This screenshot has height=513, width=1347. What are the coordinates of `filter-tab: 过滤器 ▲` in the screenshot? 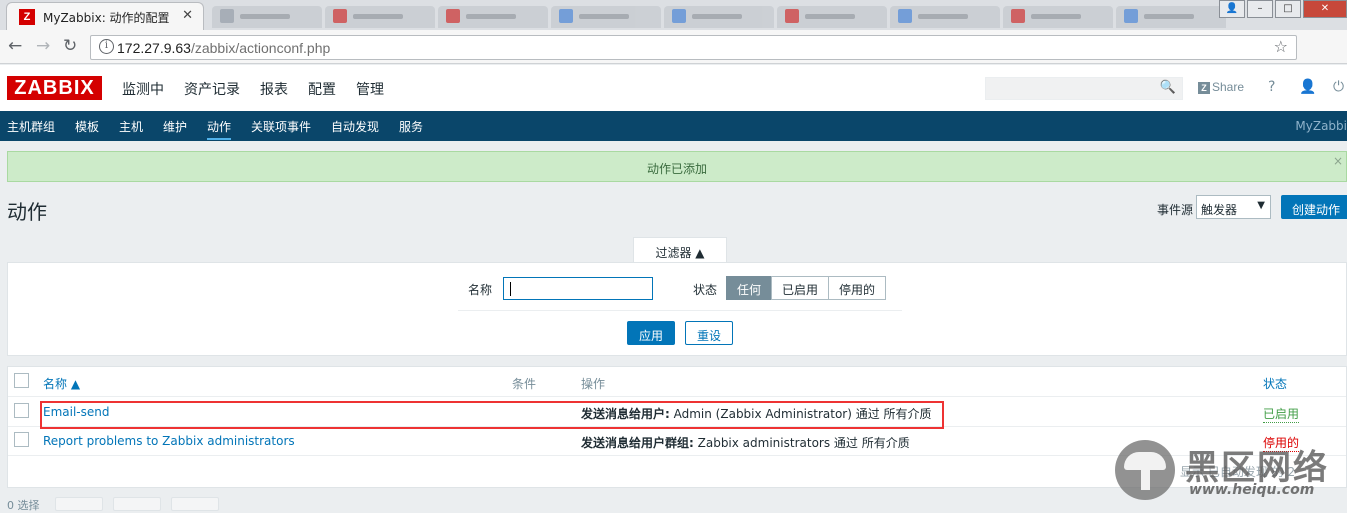 It's located at (680, 250).